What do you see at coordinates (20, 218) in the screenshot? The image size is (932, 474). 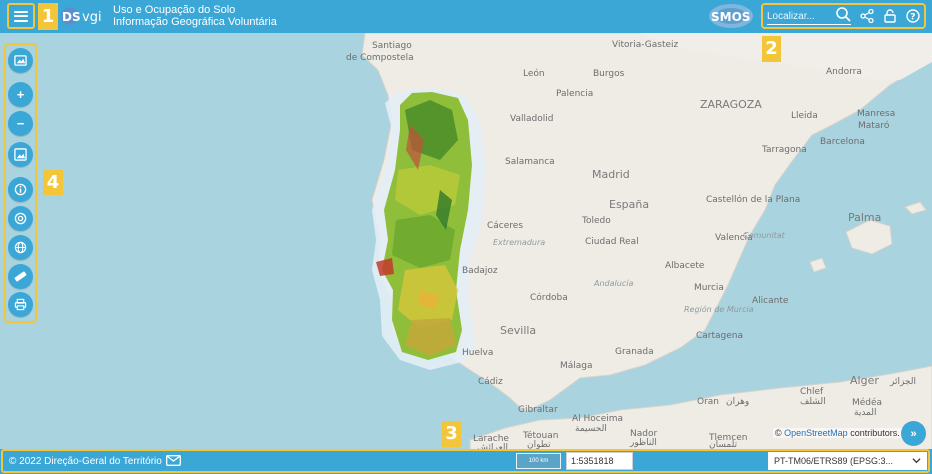 I see `locate-button` at bounding box center [20, 218].